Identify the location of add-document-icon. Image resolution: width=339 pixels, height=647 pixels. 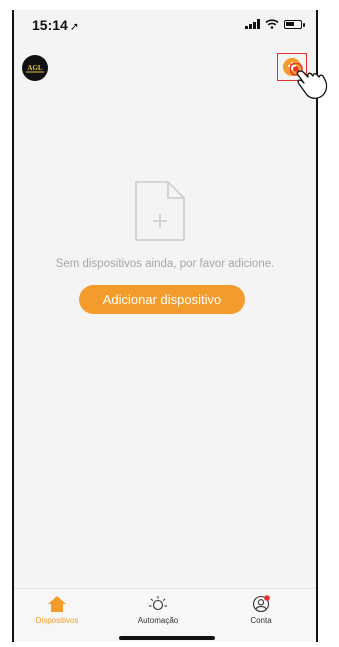
(160, 211).